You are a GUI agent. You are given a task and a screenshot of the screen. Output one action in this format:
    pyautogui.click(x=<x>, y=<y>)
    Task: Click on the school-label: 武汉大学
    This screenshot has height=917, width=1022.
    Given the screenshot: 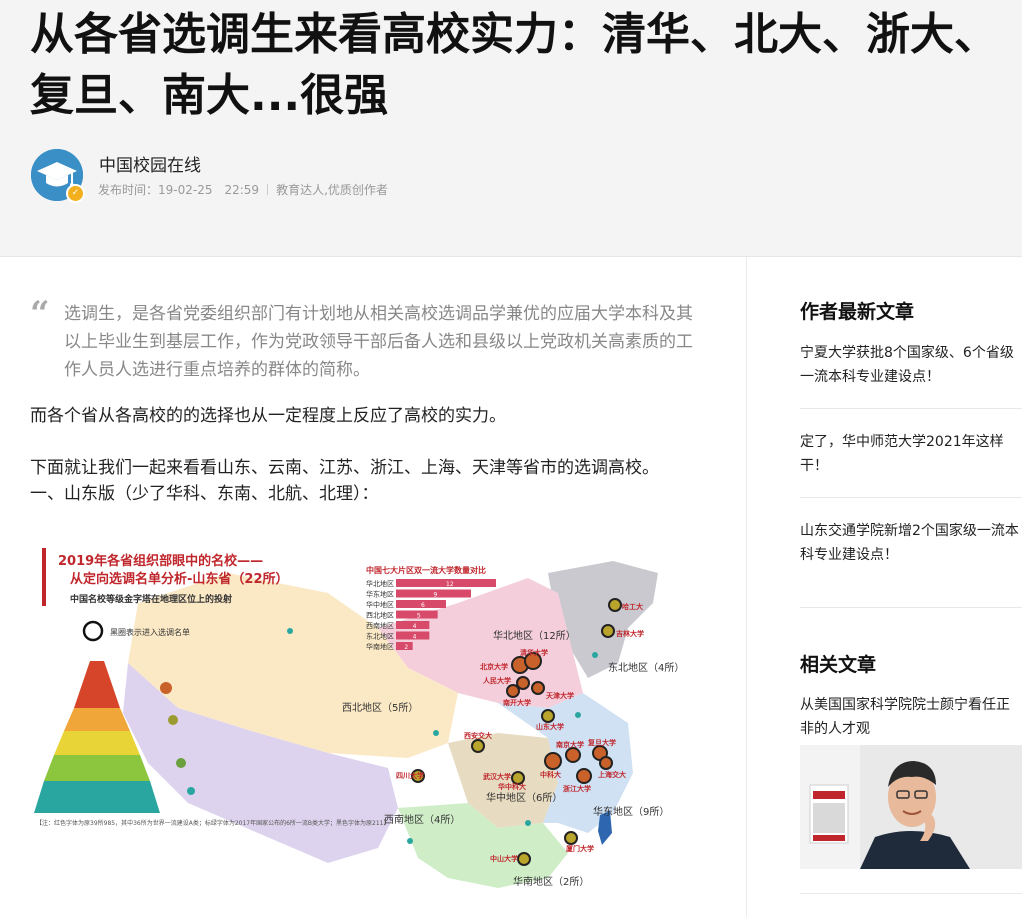 What is the action you would take?
    pyautogui.click(x=497, y=776)
    